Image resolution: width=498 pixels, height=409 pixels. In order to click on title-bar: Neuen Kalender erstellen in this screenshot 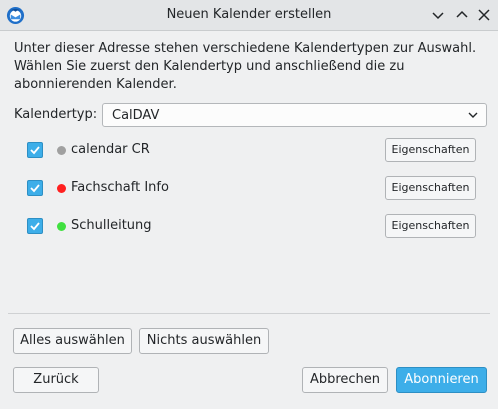, I will do `click(249, 15)`.